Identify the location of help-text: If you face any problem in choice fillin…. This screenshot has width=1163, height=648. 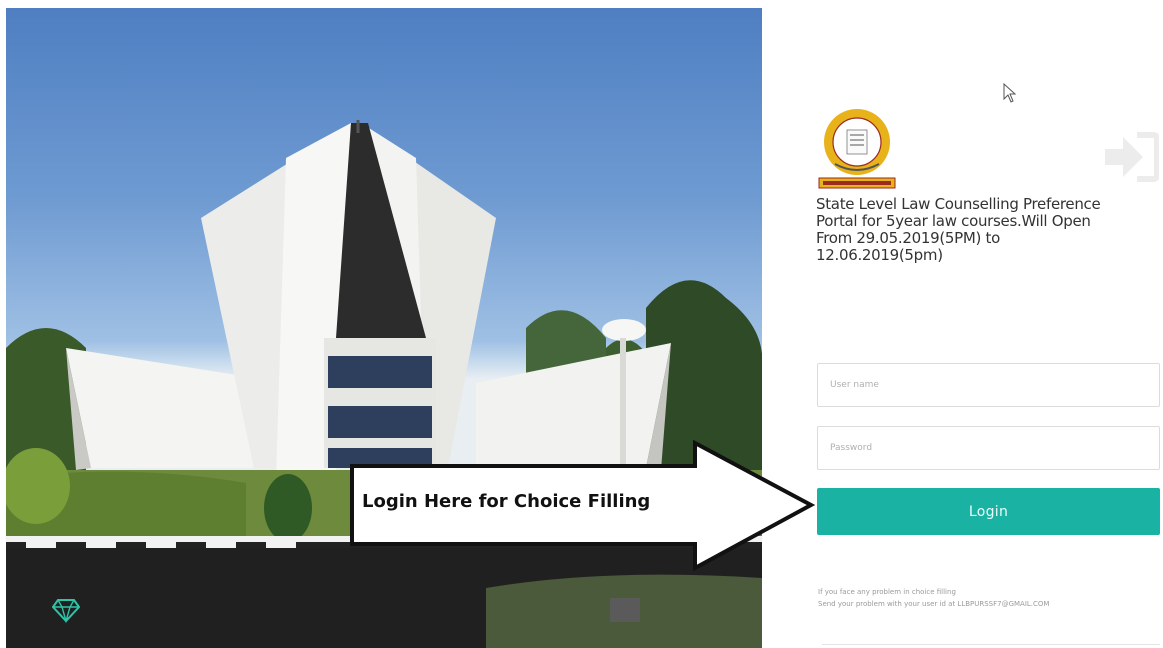
(990, 598).